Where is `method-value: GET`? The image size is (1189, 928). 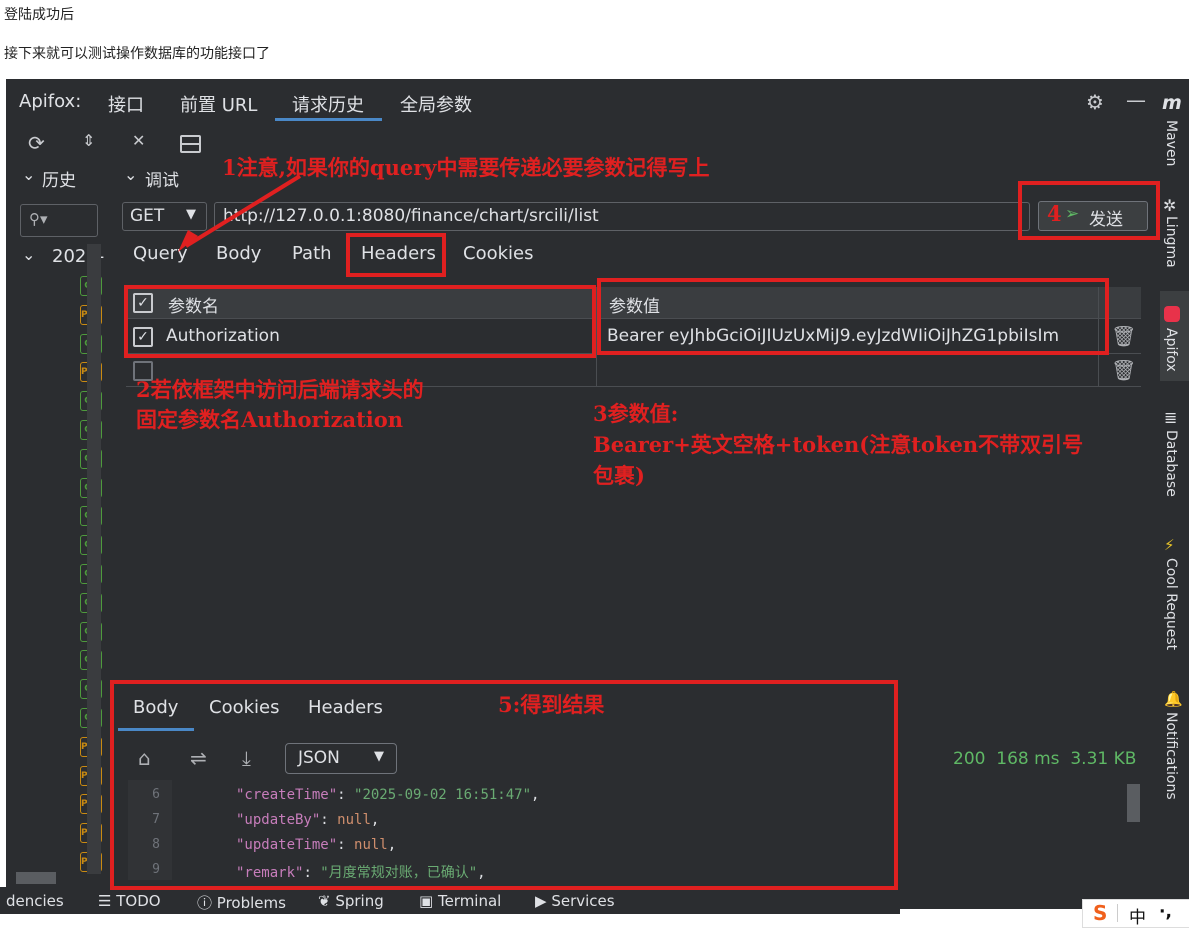 method-value: GET is located at coordinates (147, 216).